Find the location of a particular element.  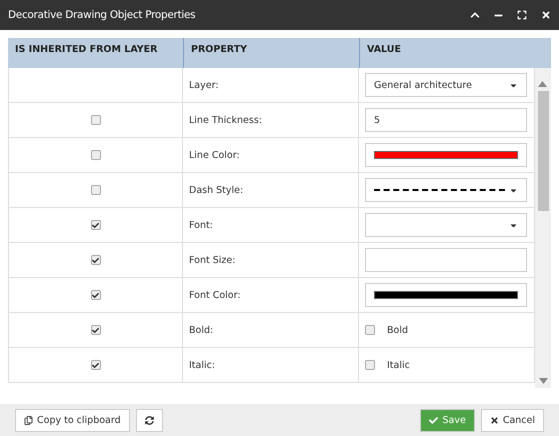

dropdown-field is located at coordinates (446, 225).